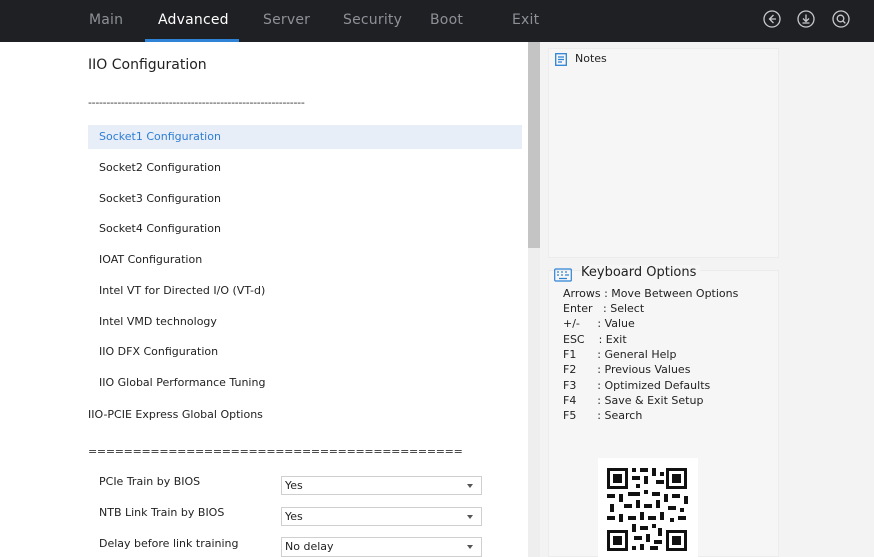 The image size is (874, 557). What do you see at coordinates (305, 352) in the screenshot?
I see `menu-item-iio-dfx-configuration: IIO DFX Configuration` at bounding box center [305, 352].